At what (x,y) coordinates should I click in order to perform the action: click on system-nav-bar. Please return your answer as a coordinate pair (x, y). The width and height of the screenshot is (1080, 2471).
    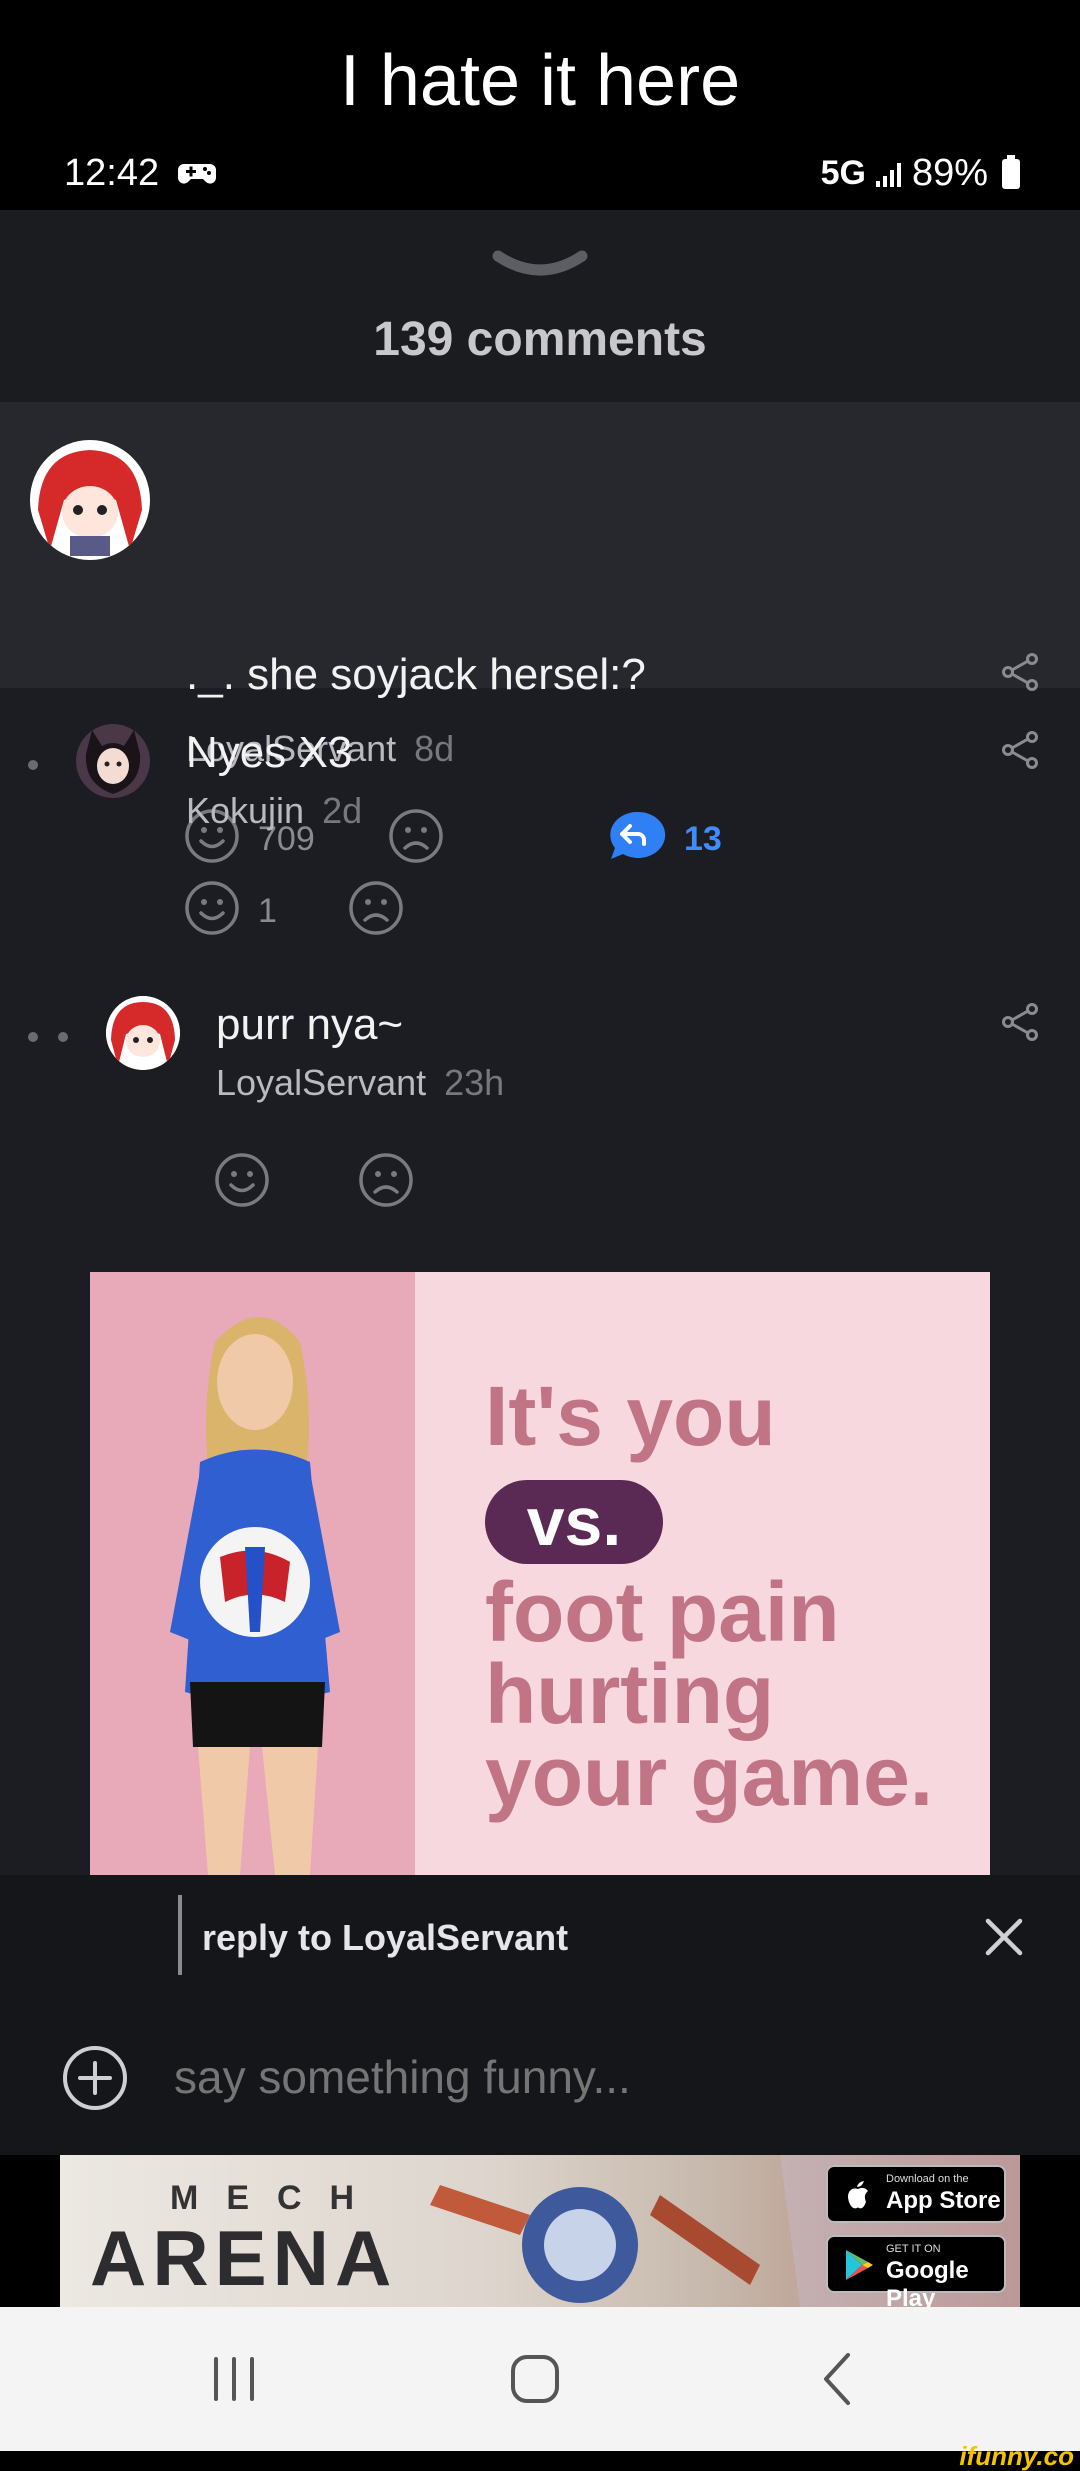
    Looking at the image, I should click on (540, 2379).